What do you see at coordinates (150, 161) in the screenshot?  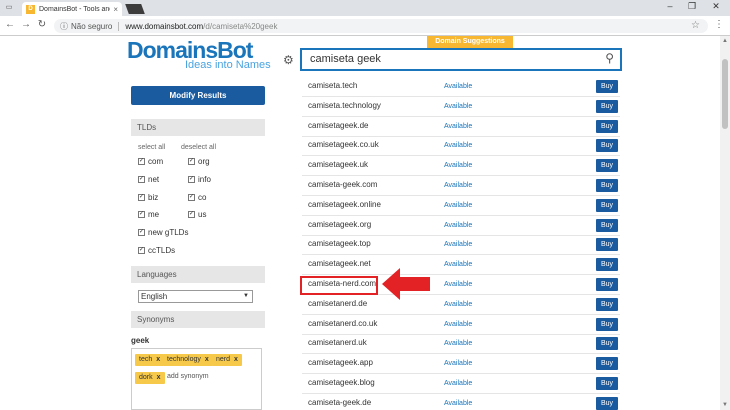 I see `tld-checkbox-com: ✓ com` at bounding box center [150, 161].